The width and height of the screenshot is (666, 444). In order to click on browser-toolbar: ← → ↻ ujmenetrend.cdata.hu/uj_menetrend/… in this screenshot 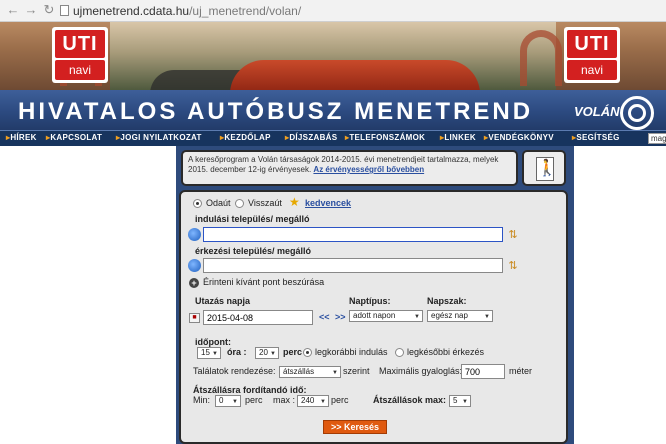, I will do `click(333, 11)`.